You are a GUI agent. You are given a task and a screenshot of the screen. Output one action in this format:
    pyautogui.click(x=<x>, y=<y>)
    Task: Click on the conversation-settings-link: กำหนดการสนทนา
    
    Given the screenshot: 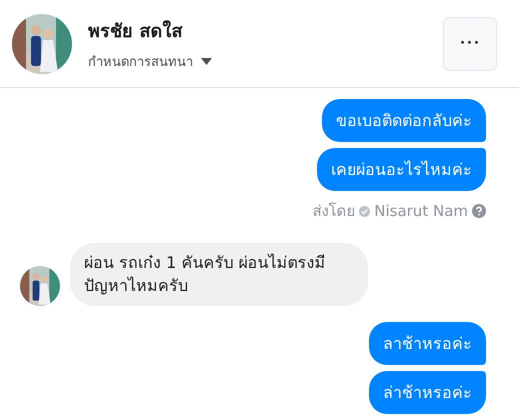 What is the action you would take?
    pyautogui.click(x=140, y=61)
    